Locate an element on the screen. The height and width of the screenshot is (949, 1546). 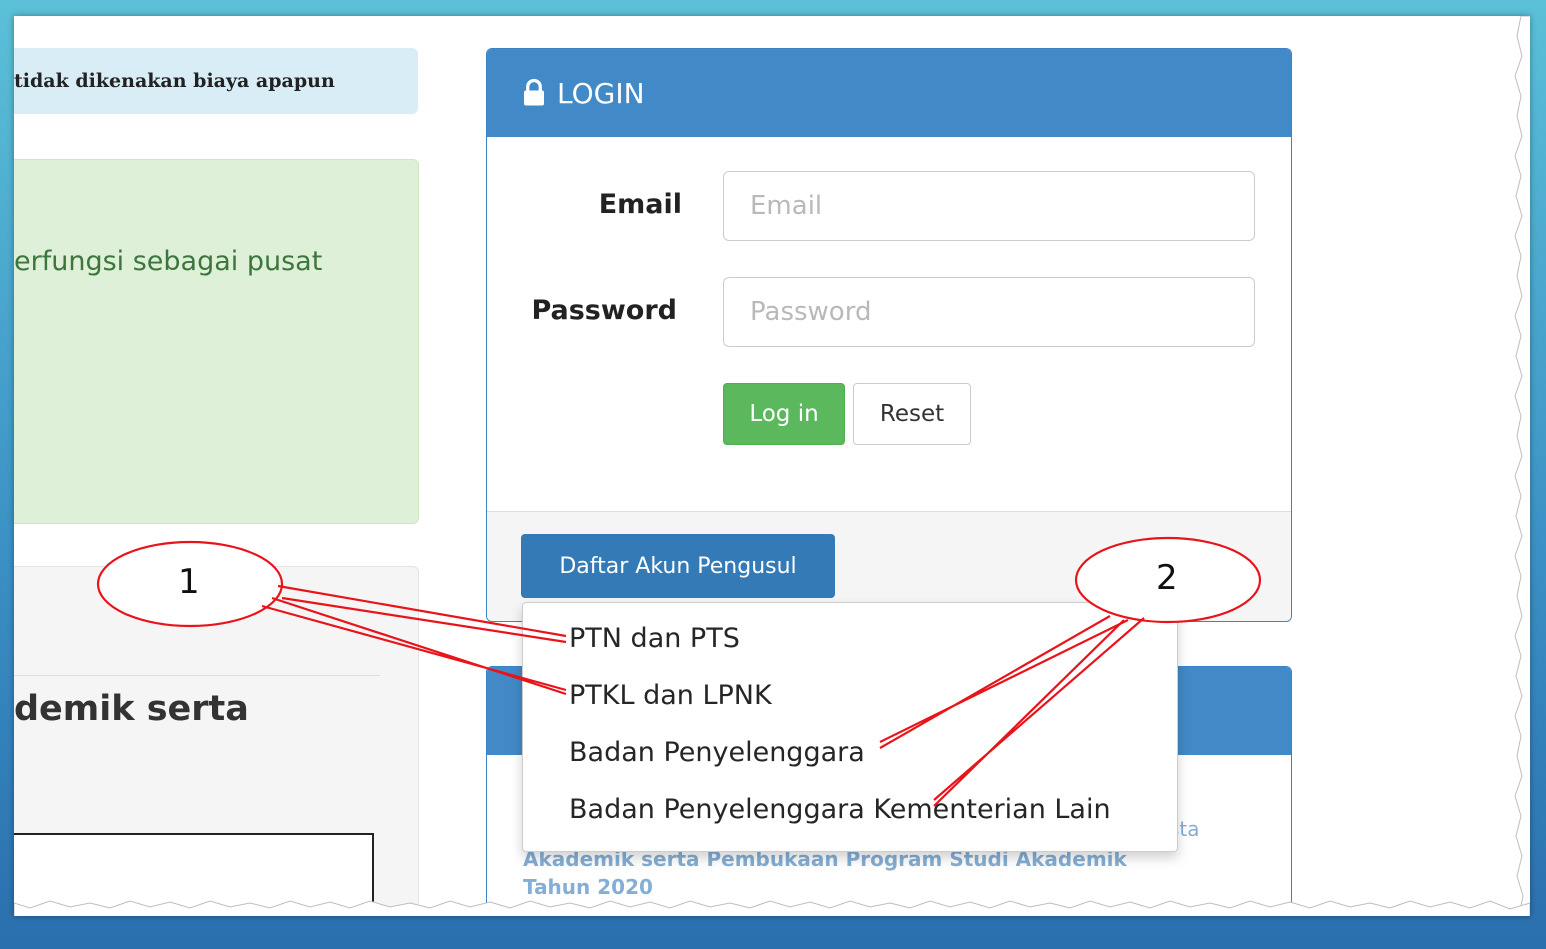
login-title: LOGIN is located at coordinates (601, 93).